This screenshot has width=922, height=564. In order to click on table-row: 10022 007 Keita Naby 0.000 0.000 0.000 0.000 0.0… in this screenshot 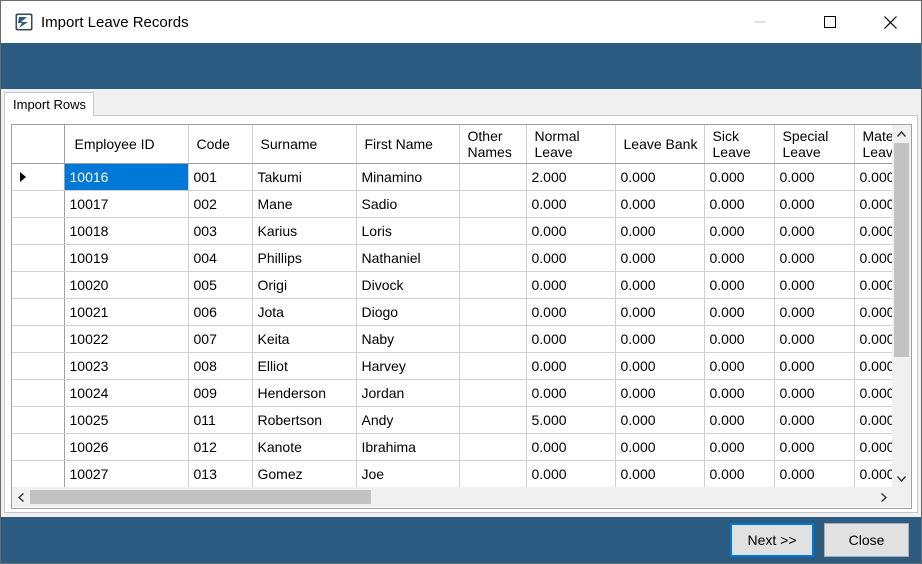, I will do `click(452, 339)`.